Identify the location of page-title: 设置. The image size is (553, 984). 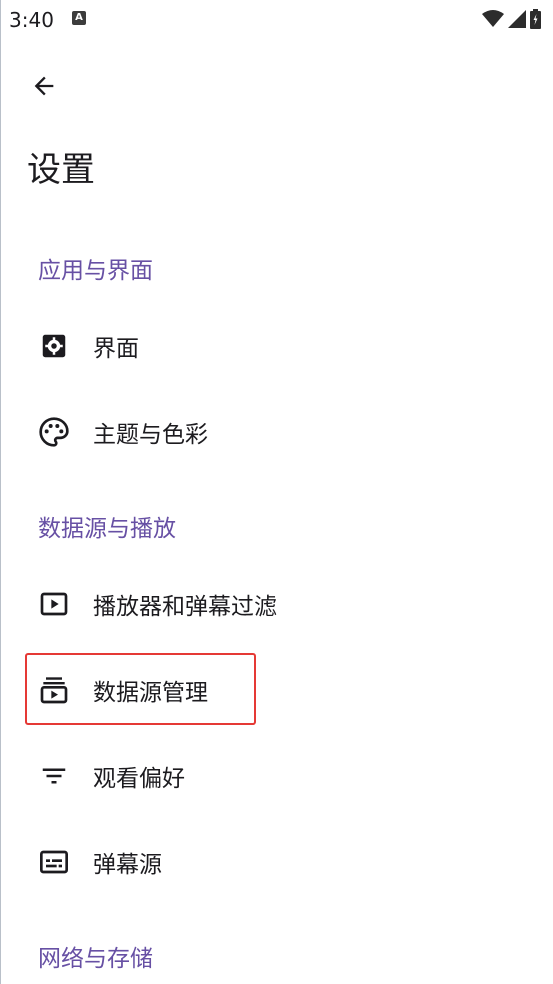
(61, 170).